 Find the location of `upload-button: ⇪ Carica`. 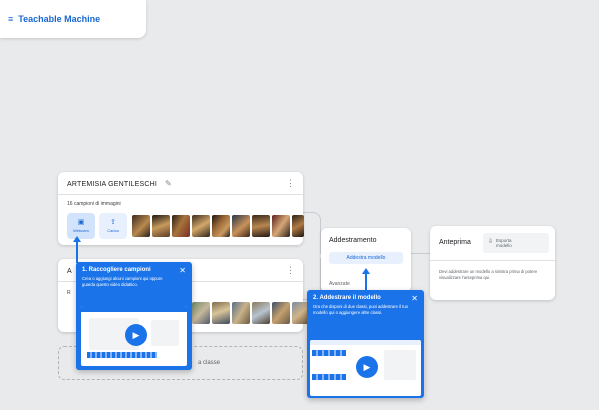

upload-button: ⇪ Carica is located at coordinates (113, 226).